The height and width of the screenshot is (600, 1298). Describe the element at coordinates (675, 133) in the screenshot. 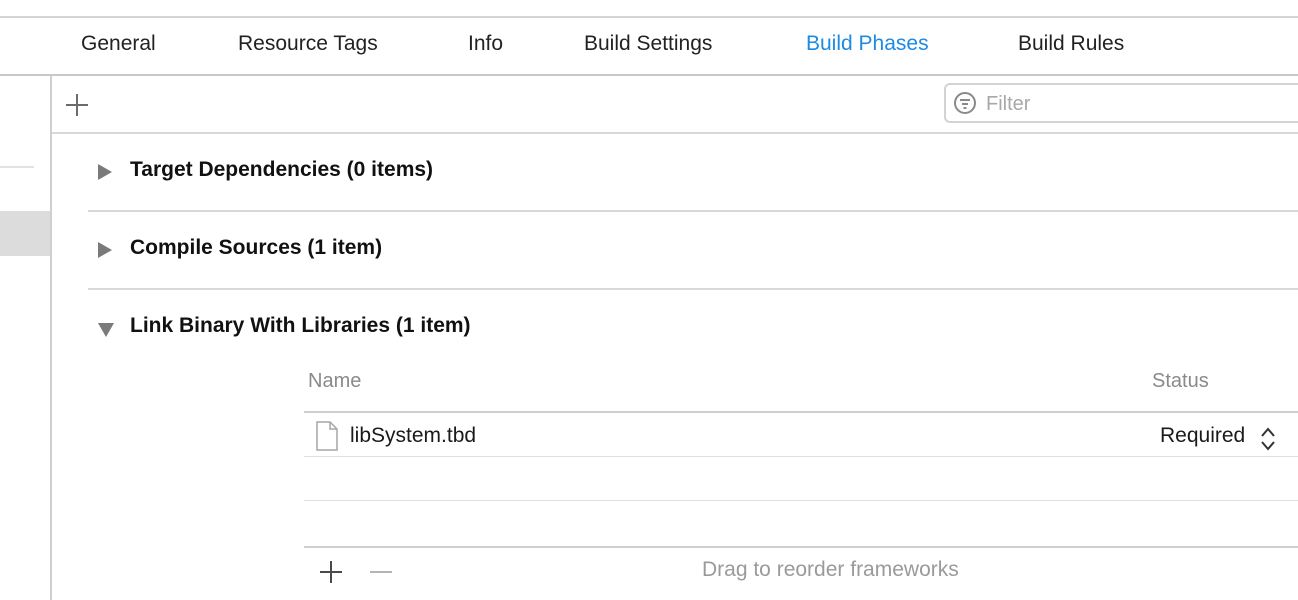

I see `toolbar-divider` at that location.